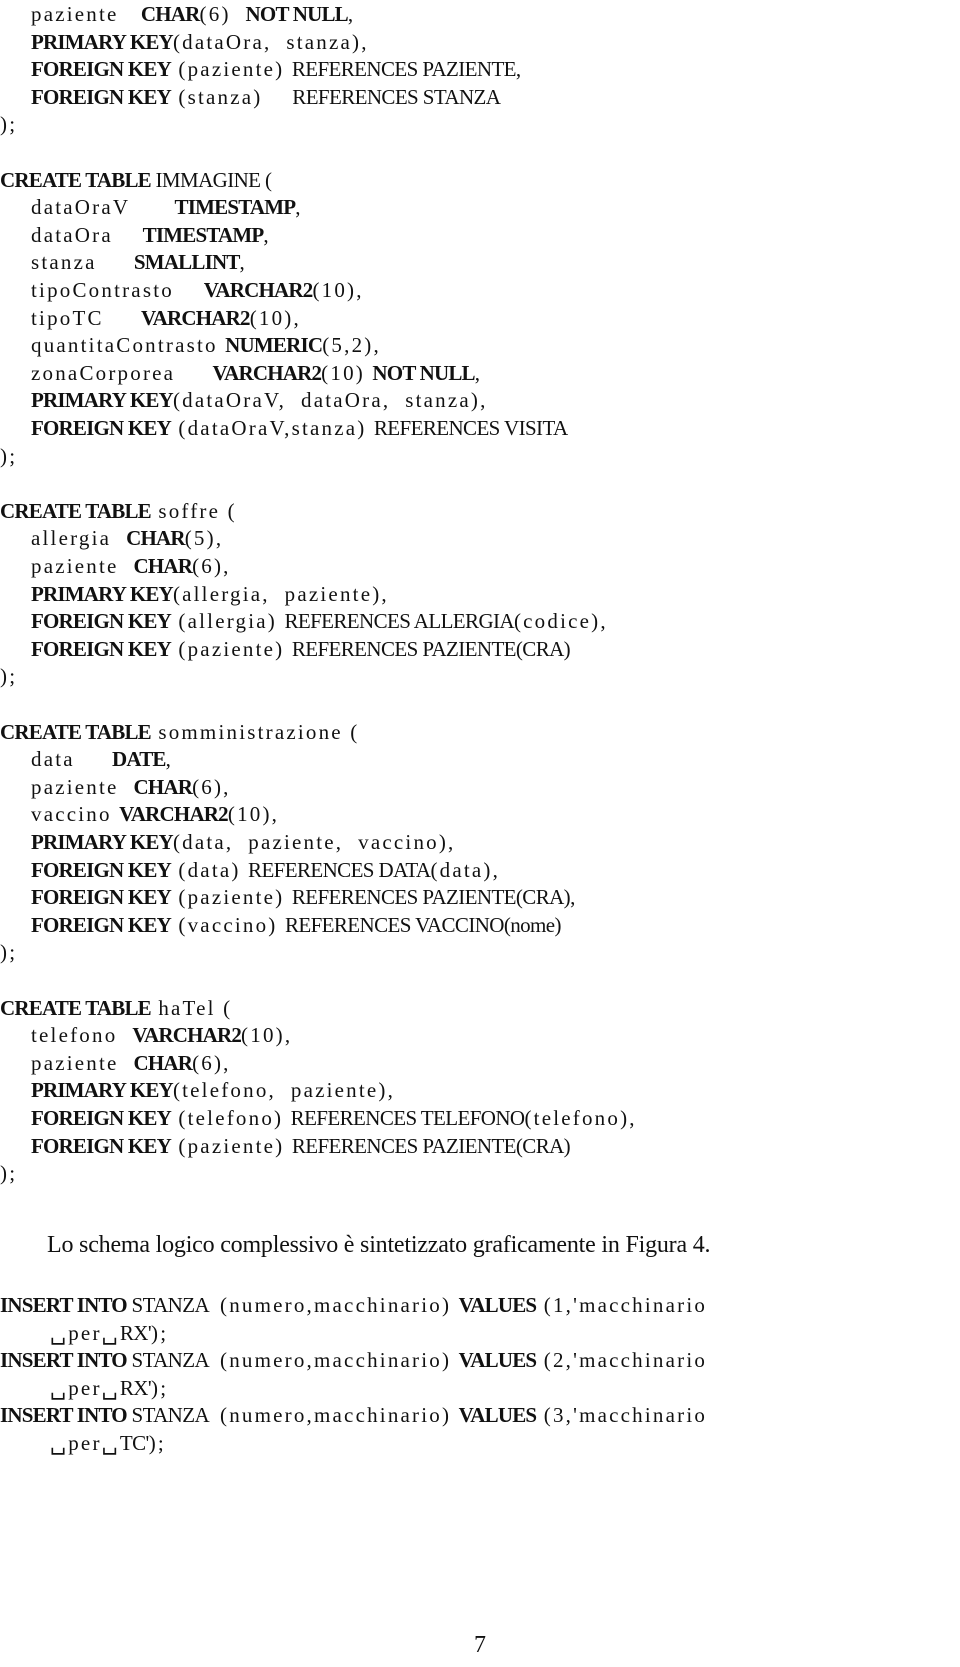 This screenshot has width=960, height=1667. Describe the element at coordinates (116, 1008) in the screenshot. I see `code-line: CREATE TABLE haTel (` at that location.